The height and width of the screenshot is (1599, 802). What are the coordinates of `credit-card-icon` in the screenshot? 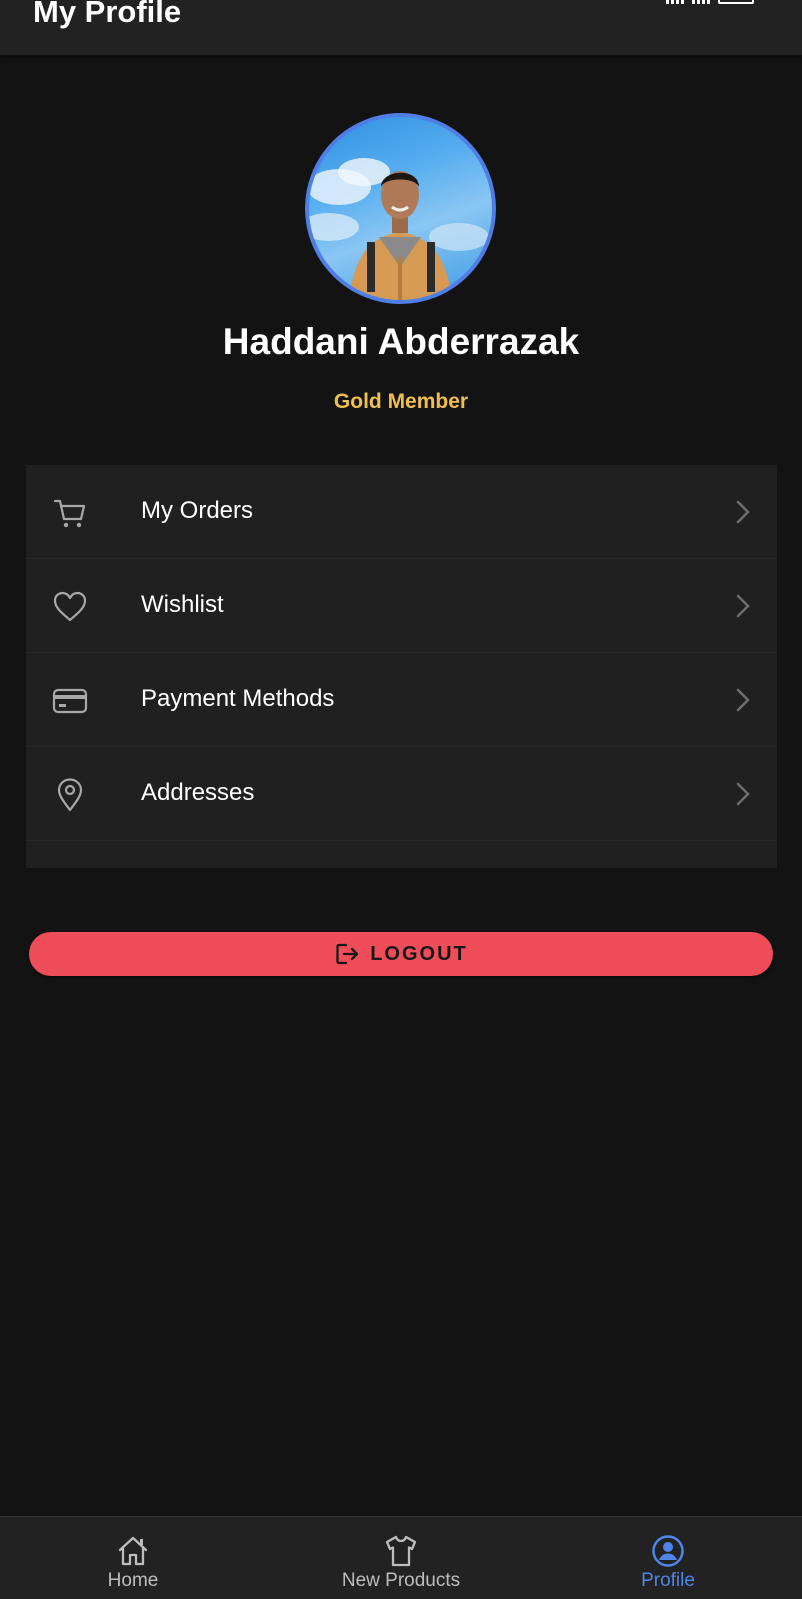 It's located at (70, 701).